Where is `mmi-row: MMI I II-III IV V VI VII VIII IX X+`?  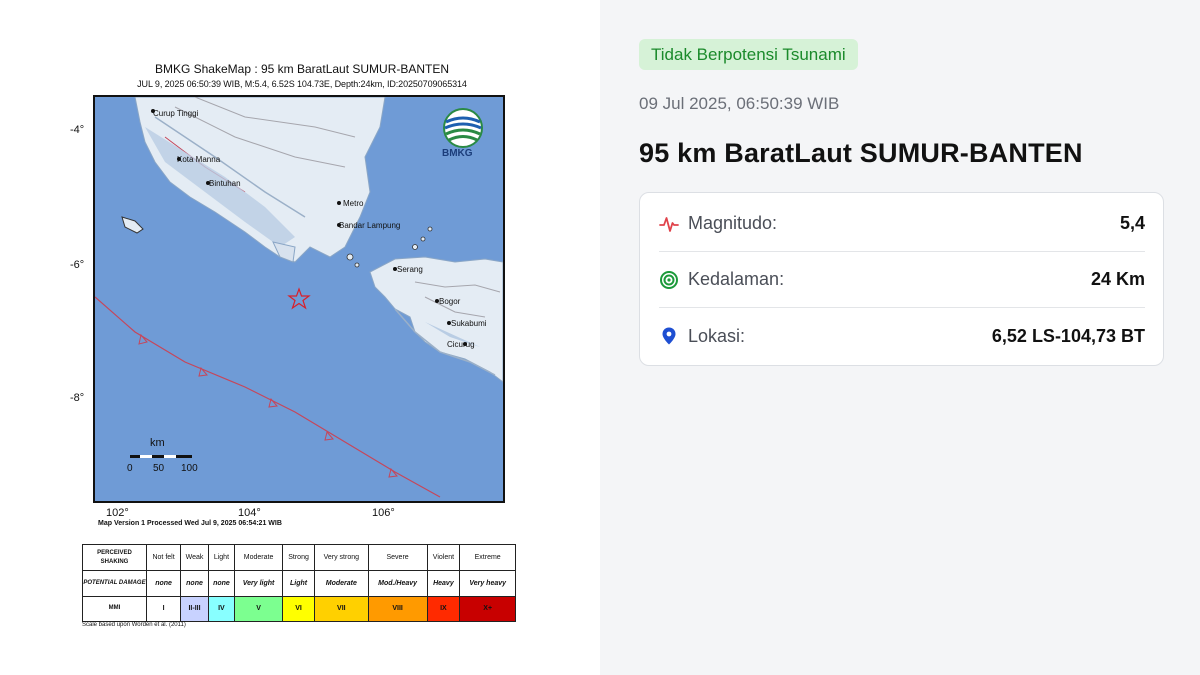 mmi-row: MMI I II-III IV V VI VII VIII IX X+ is located at coordinates (299, 609).